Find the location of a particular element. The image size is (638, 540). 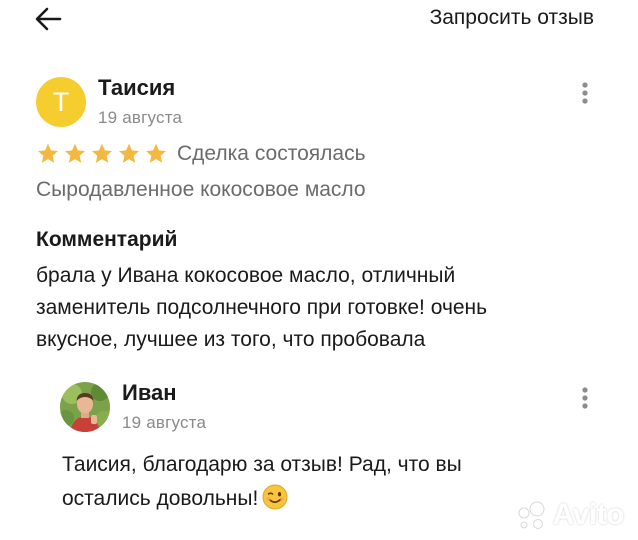

watermark-text: Avito is located at coordinates (588, 514).